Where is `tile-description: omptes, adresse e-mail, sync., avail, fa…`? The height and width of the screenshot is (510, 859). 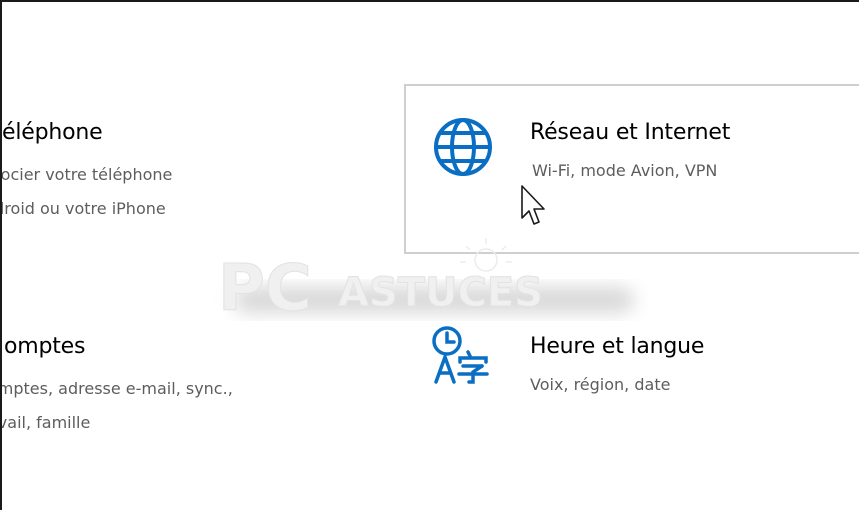
tile-description: omptes, adresse e-mail, sync., avail, fa… is located at coordinates (116, 406).